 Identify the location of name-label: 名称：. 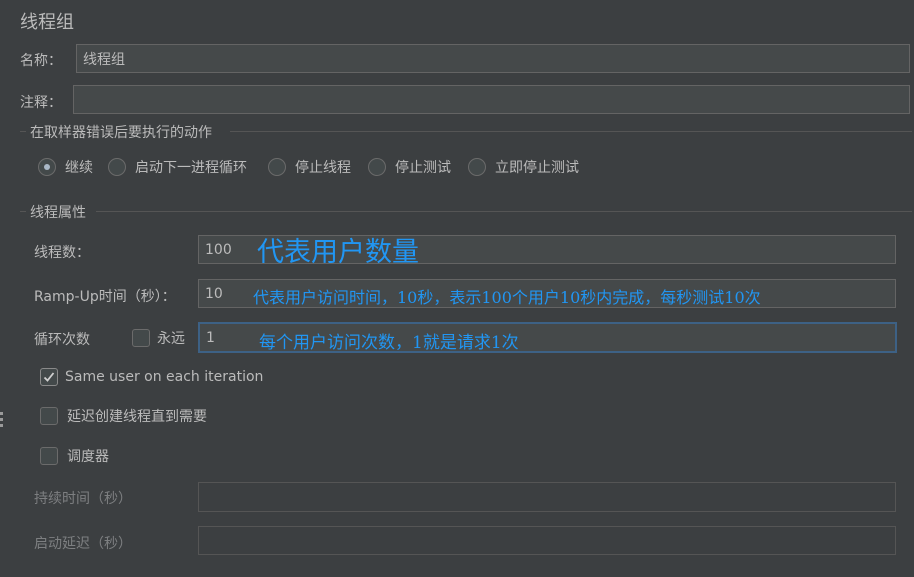
(41, 61).